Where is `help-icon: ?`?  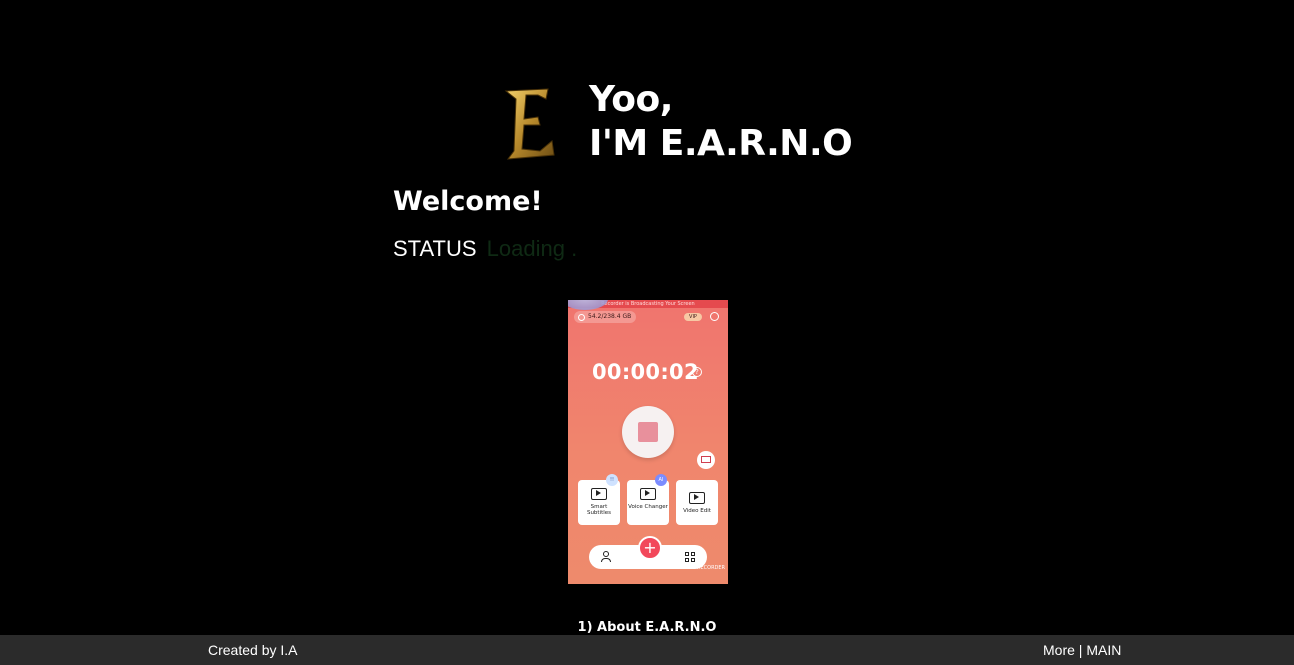
help-icon: ? is located at coordinates (697, 372).